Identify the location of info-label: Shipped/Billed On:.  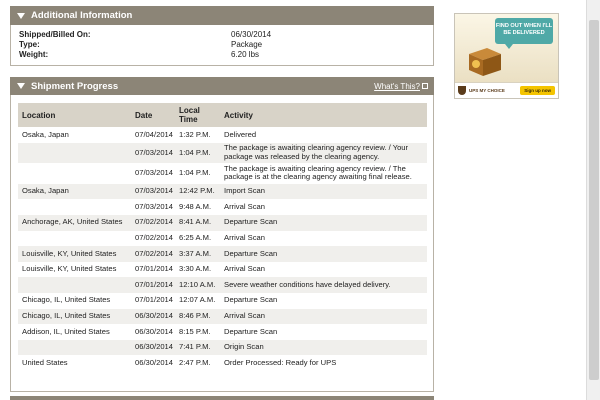
(55, 34).